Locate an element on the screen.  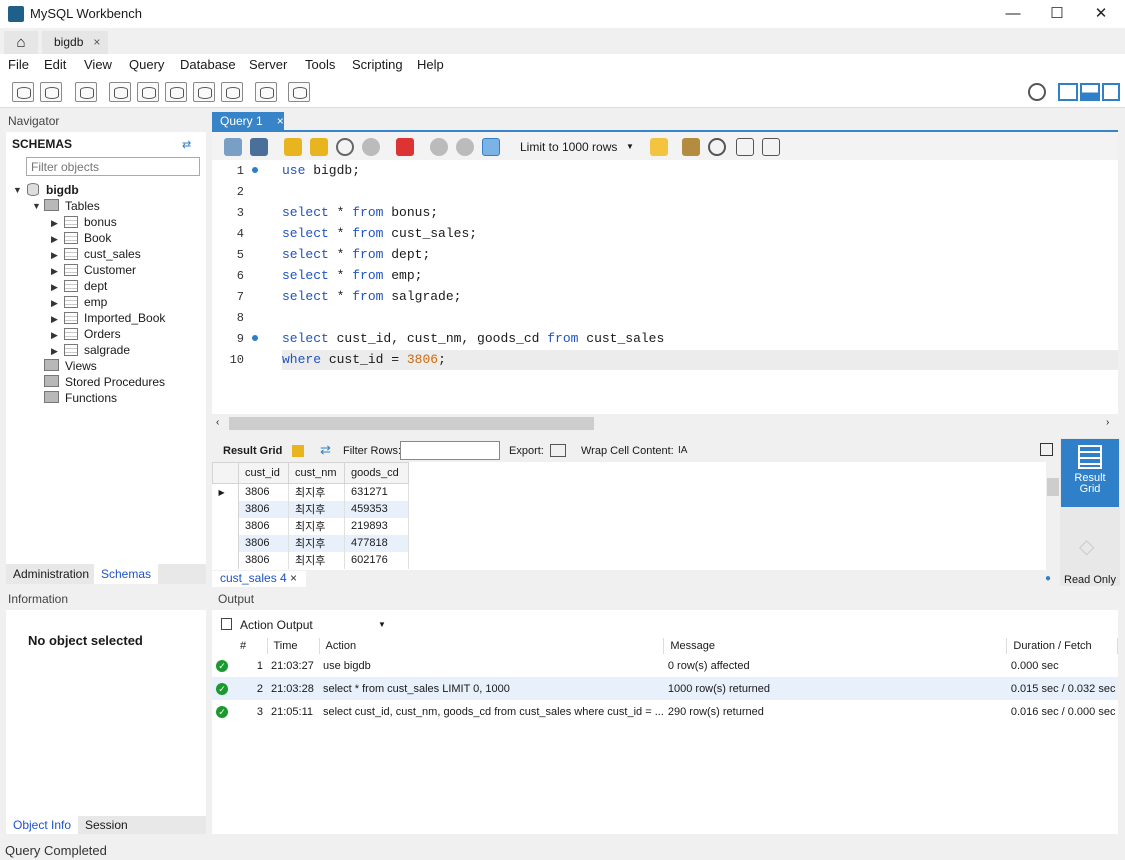
grid-view-icon is located at coordinates (298, 451).